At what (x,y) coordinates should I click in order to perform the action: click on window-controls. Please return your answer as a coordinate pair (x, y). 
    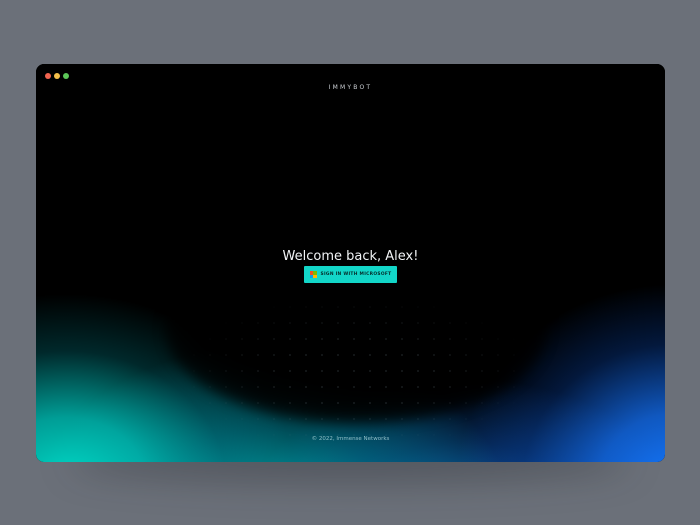
    Looking at the image, I should click on (57, 76).